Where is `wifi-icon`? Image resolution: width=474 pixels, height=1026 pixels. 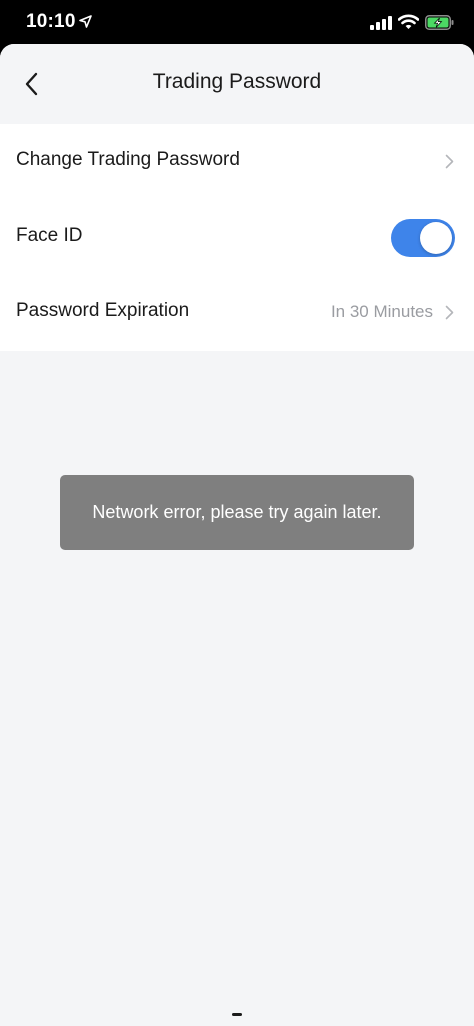 wifi-icon is located at coordinates (408, 24).